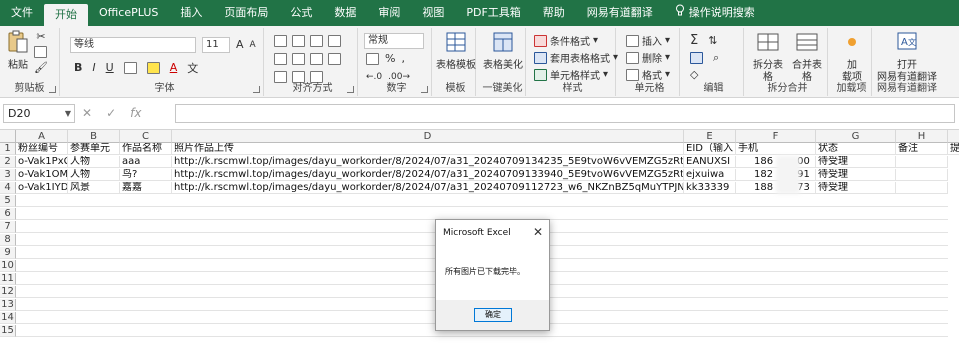 The image size is (959, 350). Describe the element at coordinates (128, 13) in the screenshot. I see `tab-officeplus: OfficePLUS` at that location.